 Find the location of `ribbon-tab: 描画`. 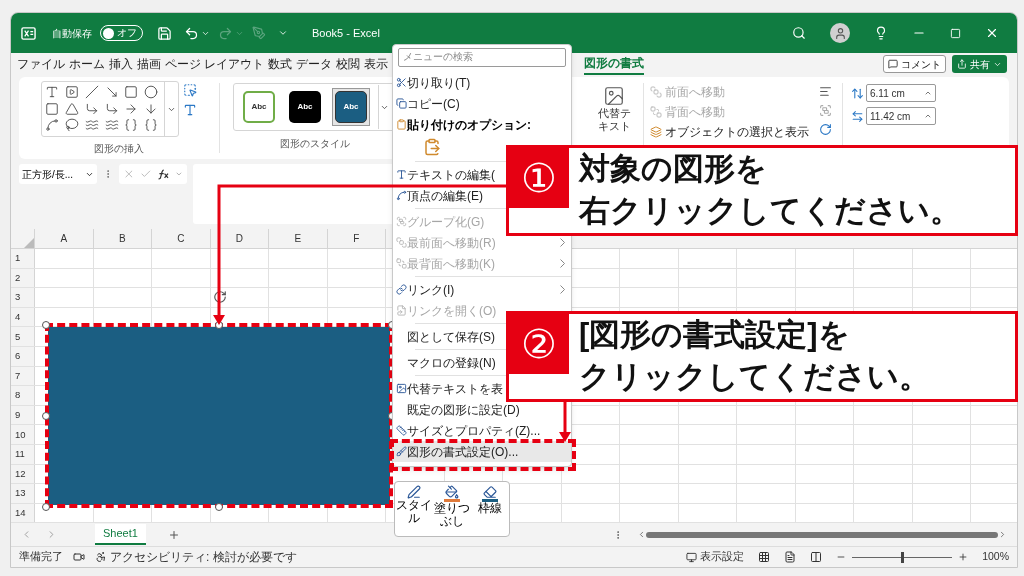

ribbon-tab: 描画 is located at coordinates (149, 64).